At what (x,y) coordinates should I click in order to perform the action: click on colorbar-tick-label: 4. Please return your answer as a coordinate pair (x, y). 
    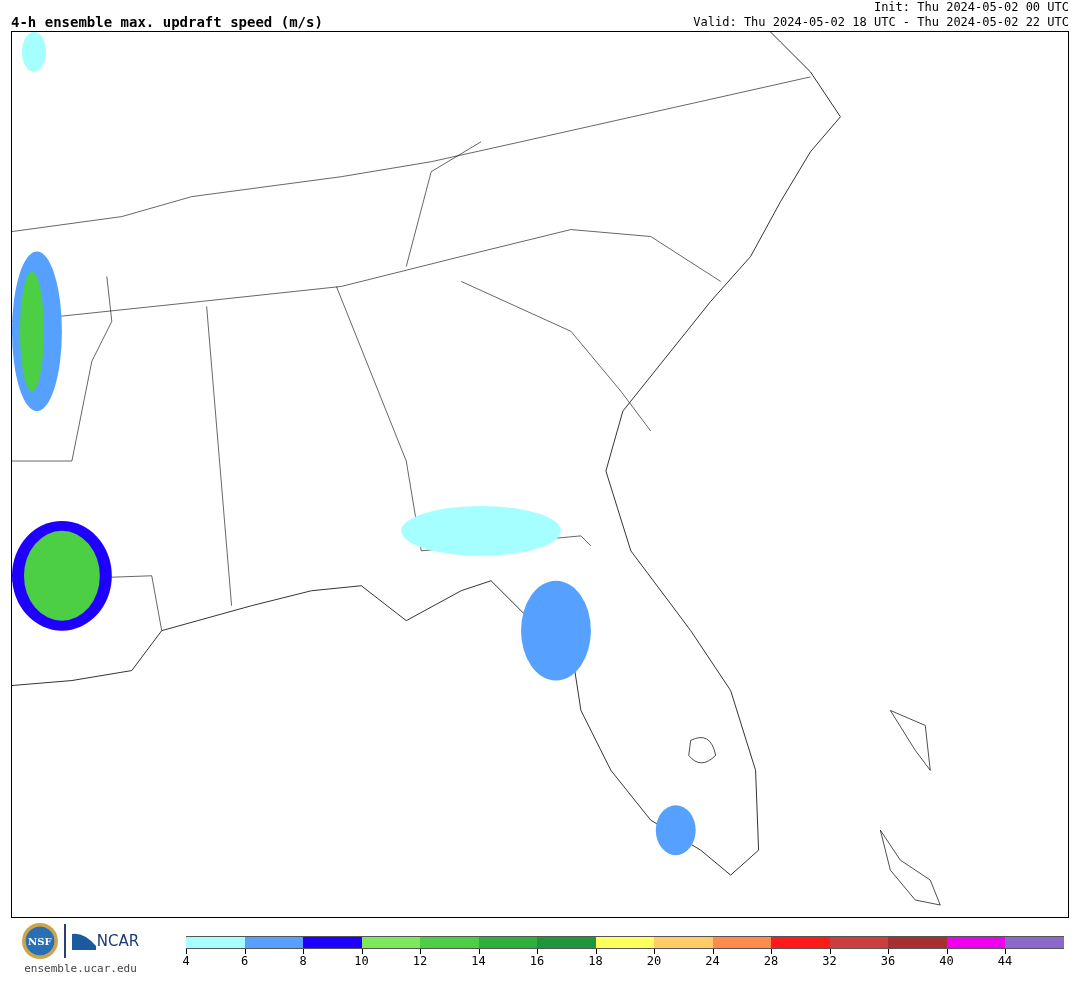
    Looking at the image, I should click on (186, 961).